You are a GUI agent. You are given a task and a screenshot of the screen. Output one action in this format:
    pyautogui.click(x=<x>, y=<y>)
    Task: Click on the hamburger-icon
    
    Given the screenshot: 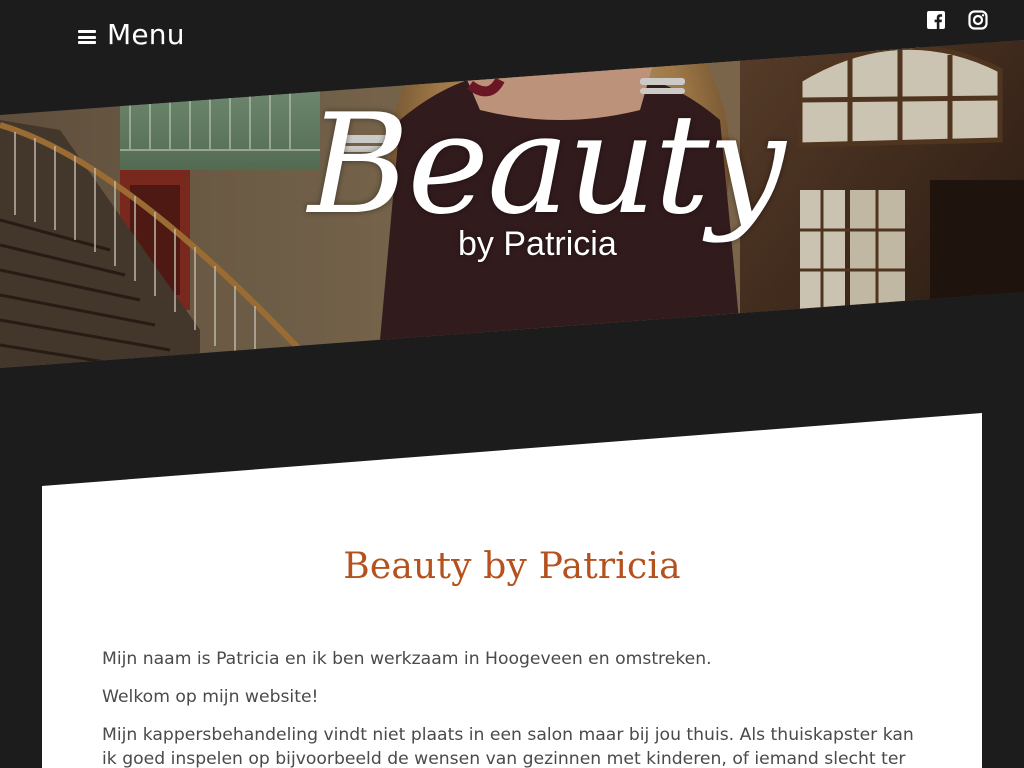 What is the action you would take?
    pyautogui.click(x=87, y=37)
    